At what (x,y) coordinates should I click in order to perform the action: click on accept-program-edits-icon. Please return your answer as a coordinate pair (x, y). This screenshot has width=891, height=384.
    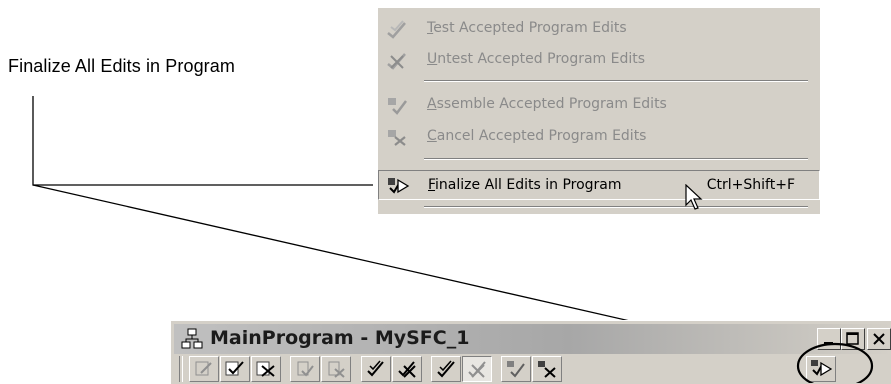
    Looking at the image, I should click on (375, 368).